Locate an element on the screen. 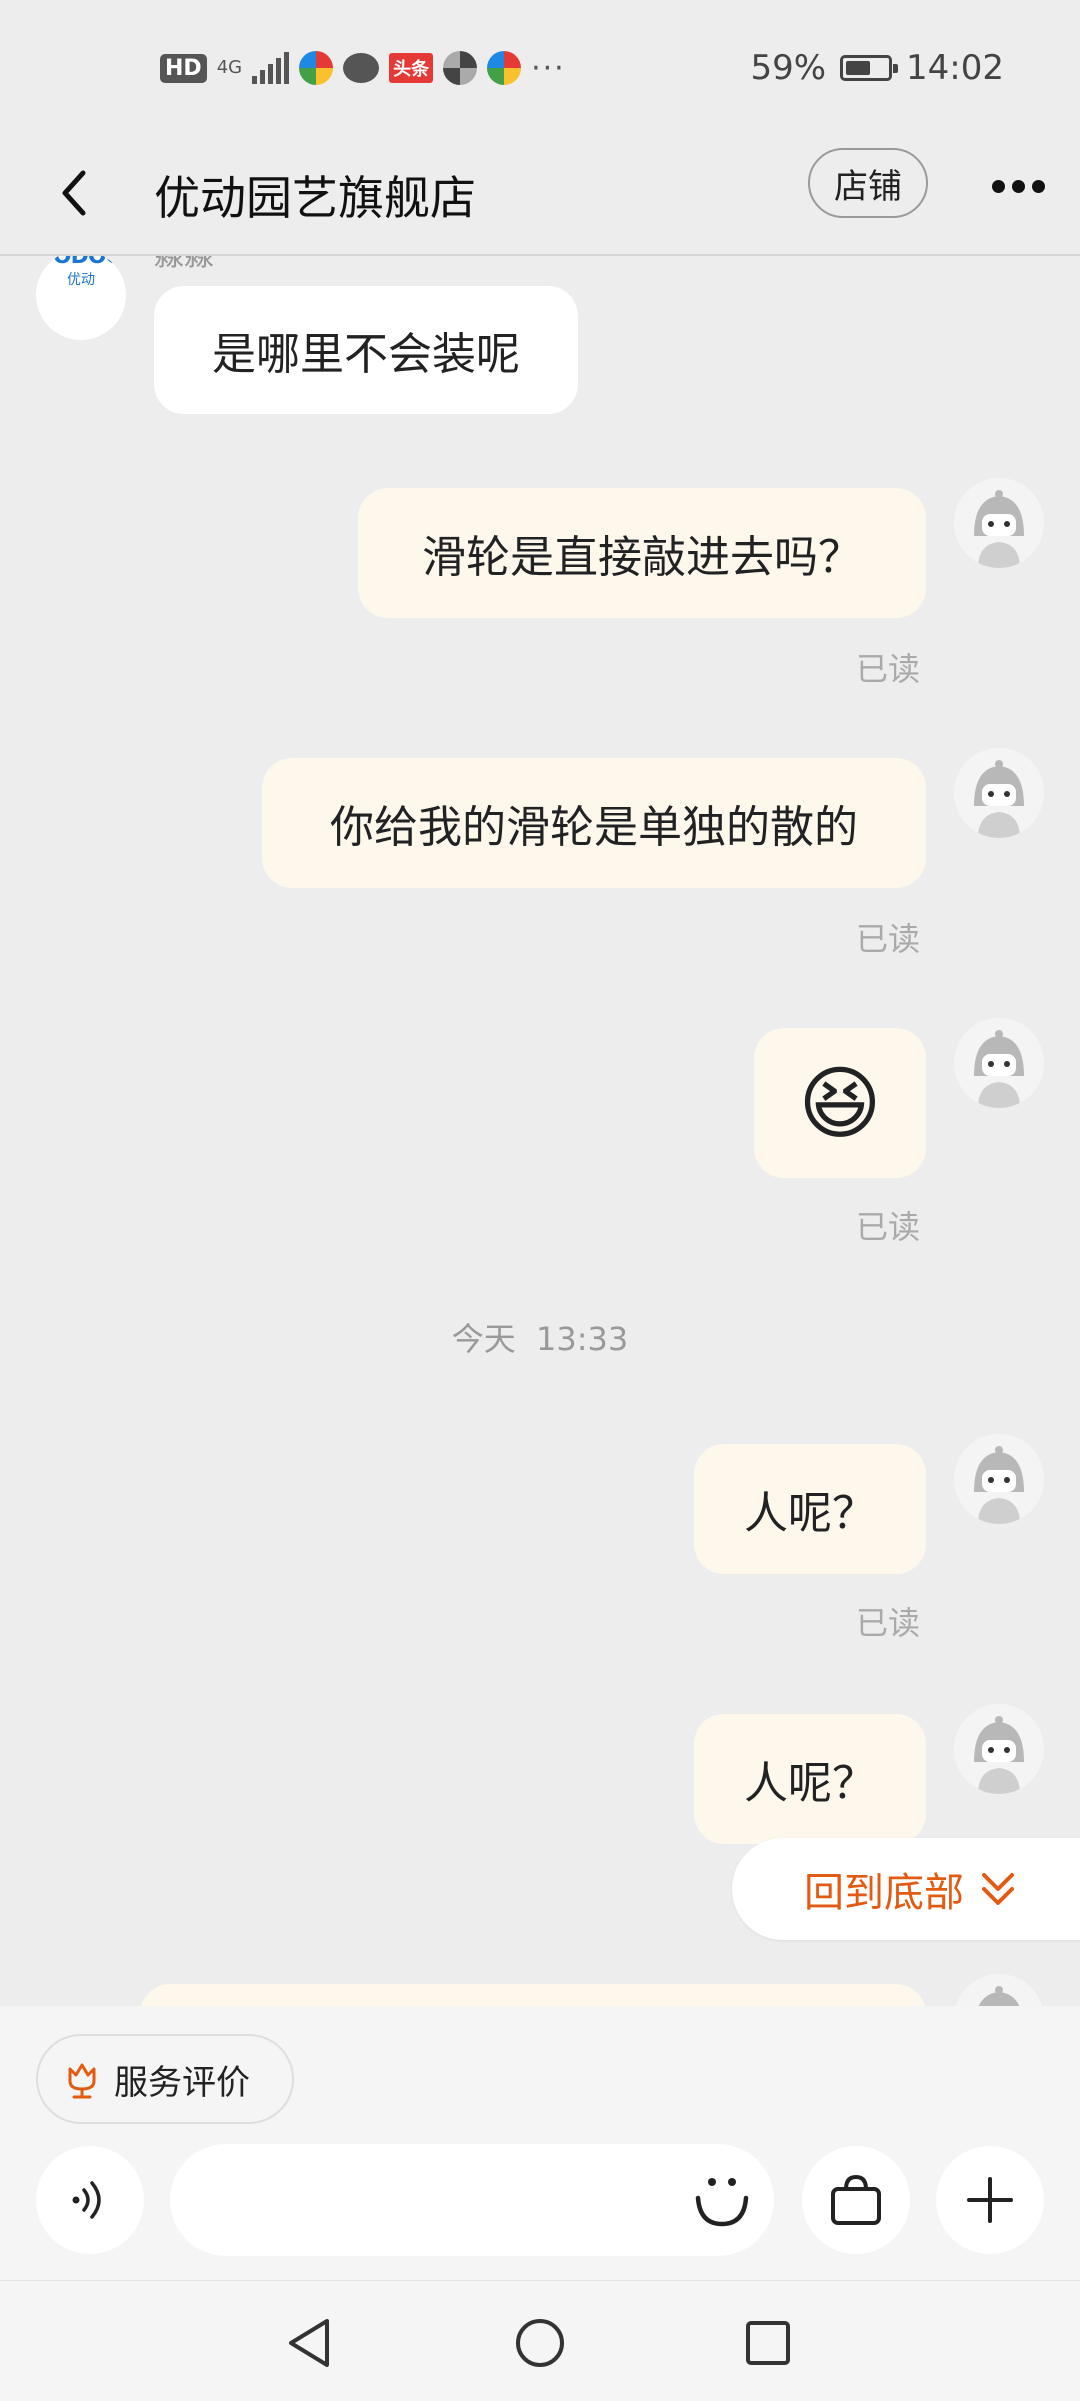 The width and height of the screenshot is (1080, 2401). network-type: 4G is located at coordinates (229, 67).